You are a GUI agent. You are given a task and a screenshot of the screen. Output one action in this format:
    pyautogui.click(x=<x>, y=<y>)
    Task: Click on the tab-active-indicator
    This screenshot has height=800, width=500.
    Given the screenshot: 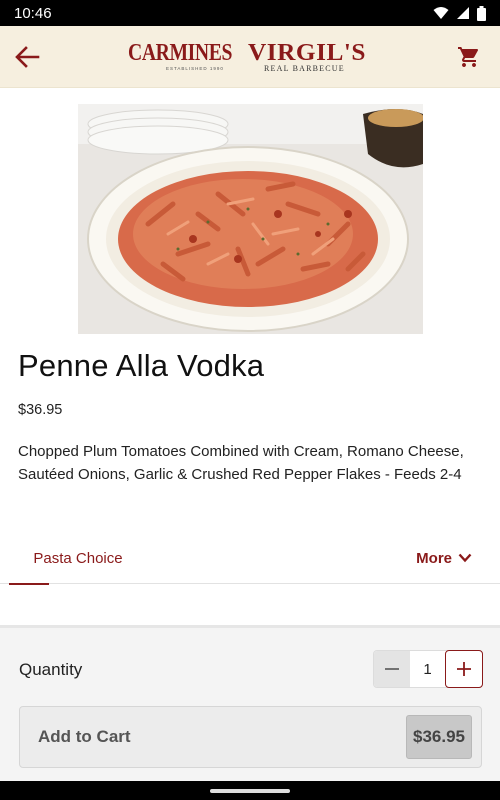 What is the action you would take?
    pyautogui.click(x=29, y=584)
    